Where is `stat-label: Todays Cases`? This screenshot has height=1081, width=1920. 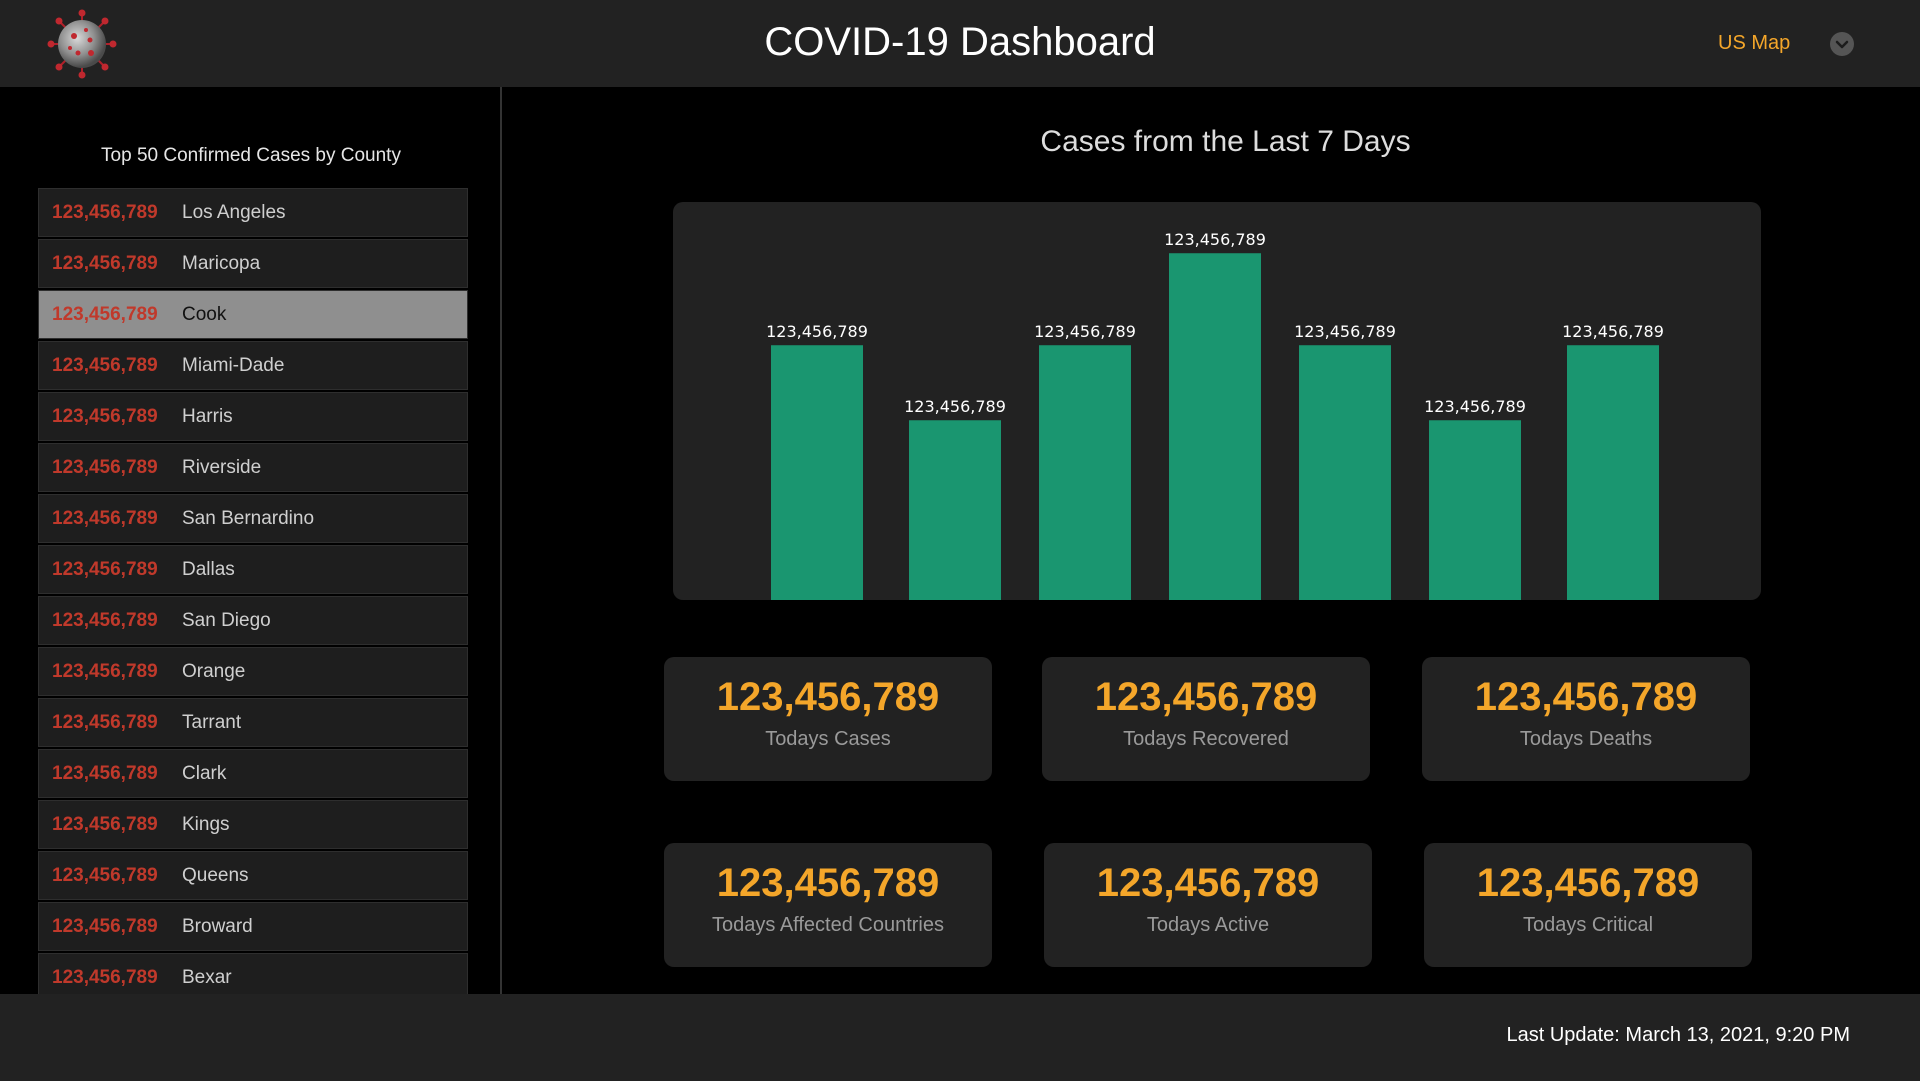
stat-label: Todays Cases is located at coordinates (828, 739).